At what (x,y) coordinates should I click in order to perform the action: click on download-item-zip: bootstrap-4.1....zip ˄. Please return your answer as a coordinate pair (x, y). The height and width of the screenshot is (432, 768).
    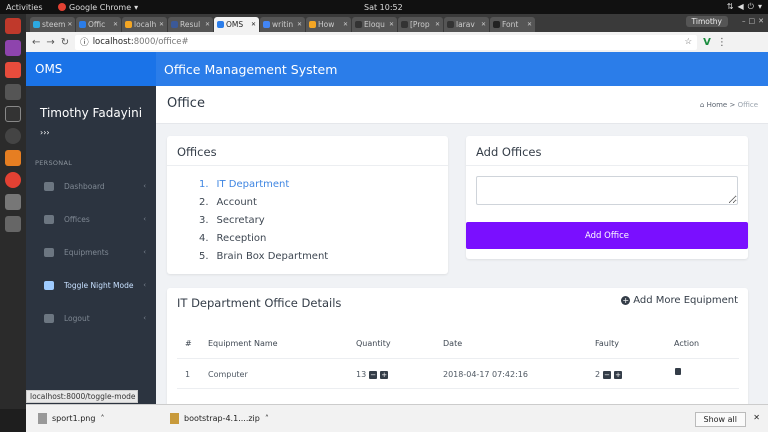
    Looking at the image, I should click on (230, 418).